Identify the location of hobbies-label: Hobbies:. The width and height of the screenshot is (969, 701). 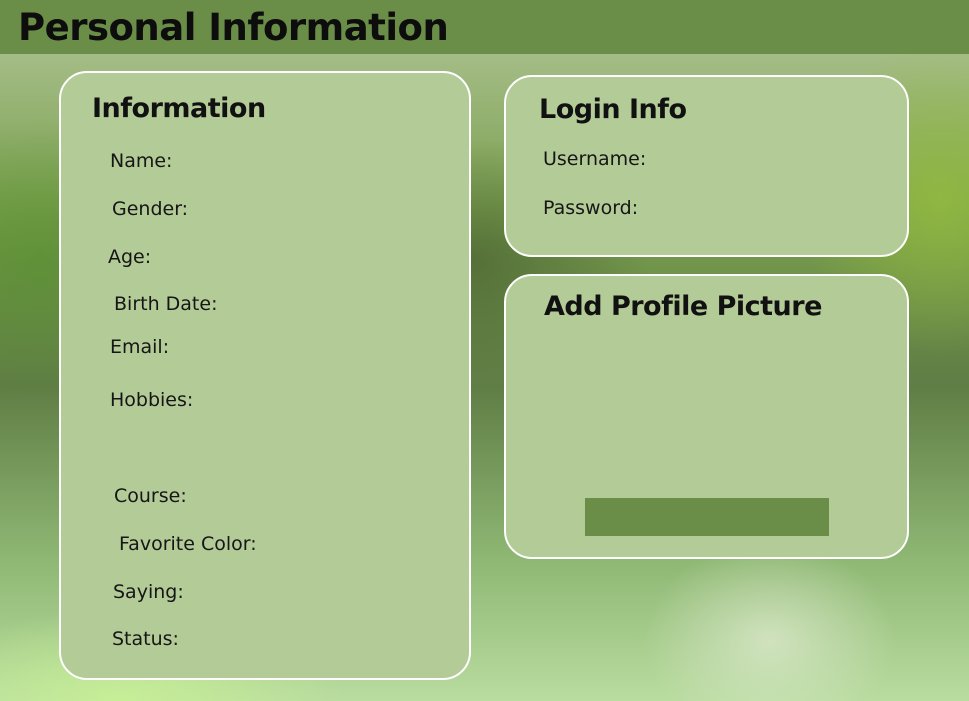
(152, 400).